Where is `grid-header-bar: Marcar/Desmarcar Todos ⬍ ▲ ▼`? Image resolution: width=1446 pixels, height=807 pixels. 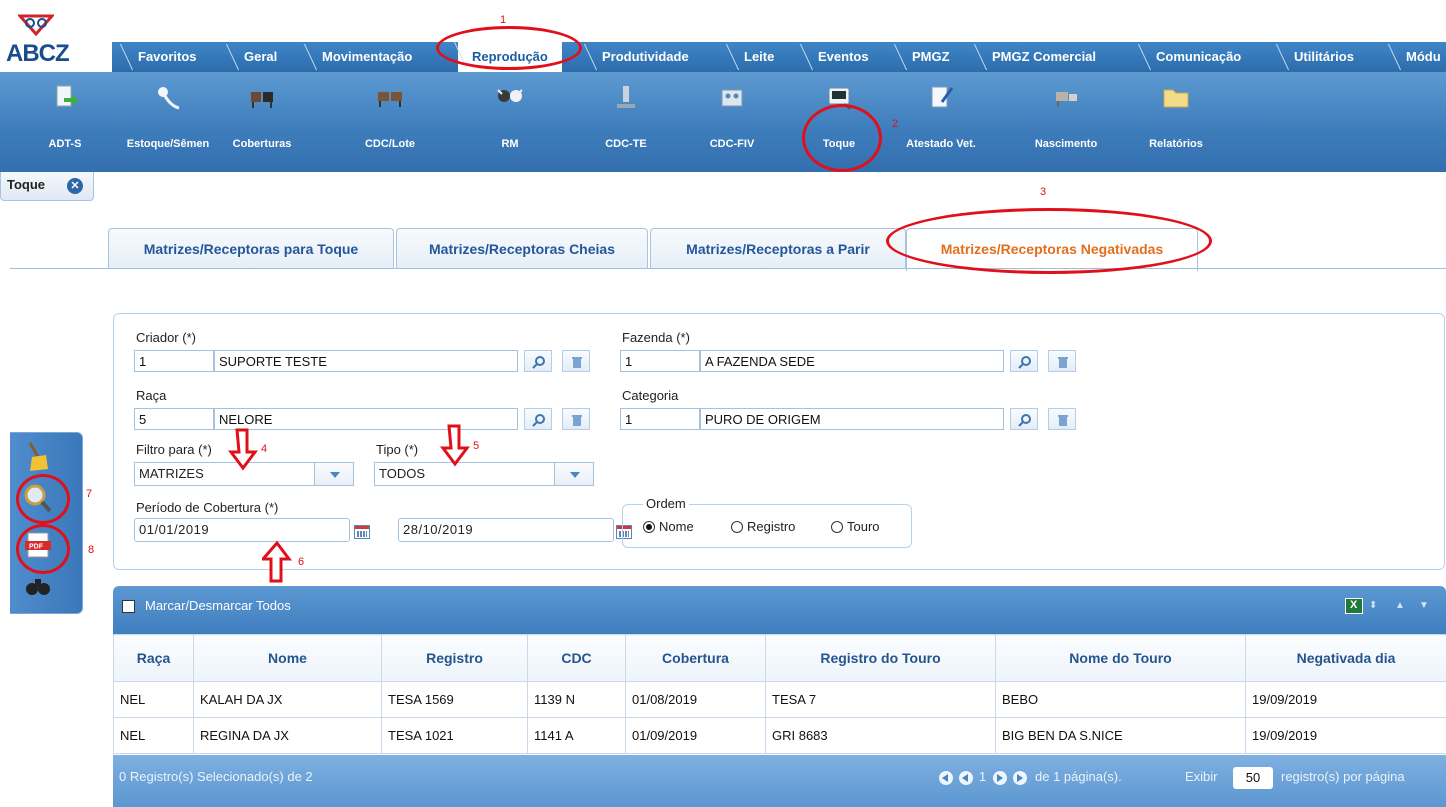
grid-header-bar: Marcar/Desmarcar Todos ⬍ ▲ ▼ is located at coordinates (779, 610).